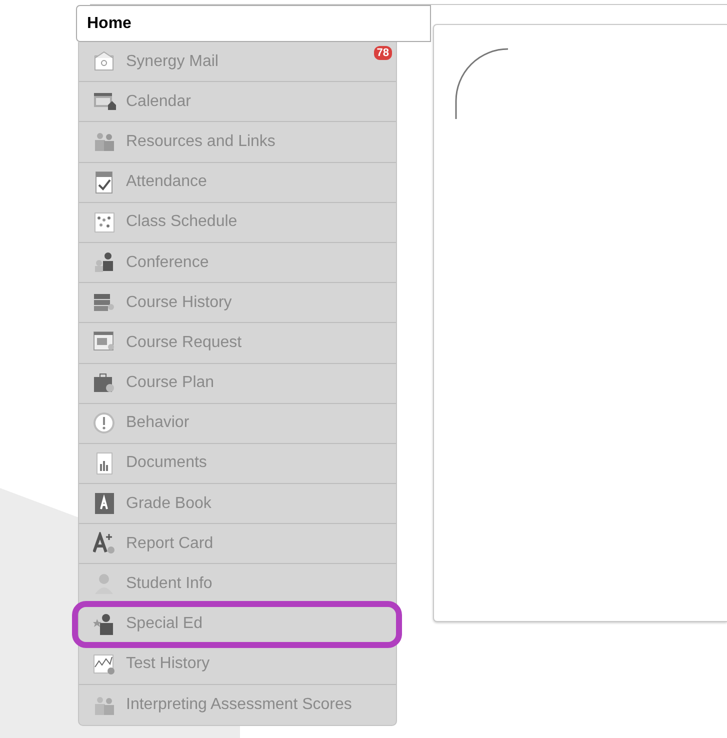 The height and width of the screenshot is (738, 727). I want to click on menu-item: Calendar, so click(237, 102).